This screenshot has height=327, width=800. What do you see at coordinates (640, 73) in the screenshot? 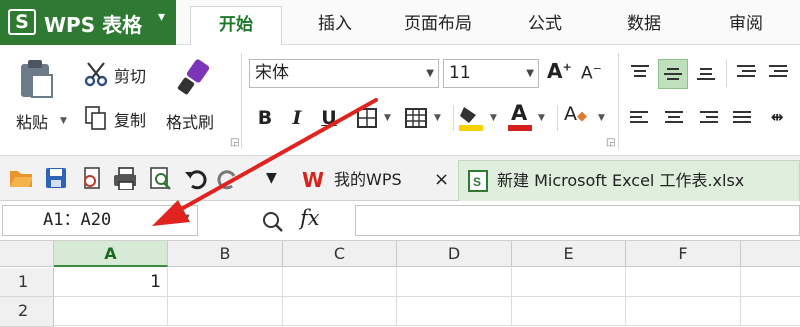
I see `align-top-button` at bounding box center [640, 73].